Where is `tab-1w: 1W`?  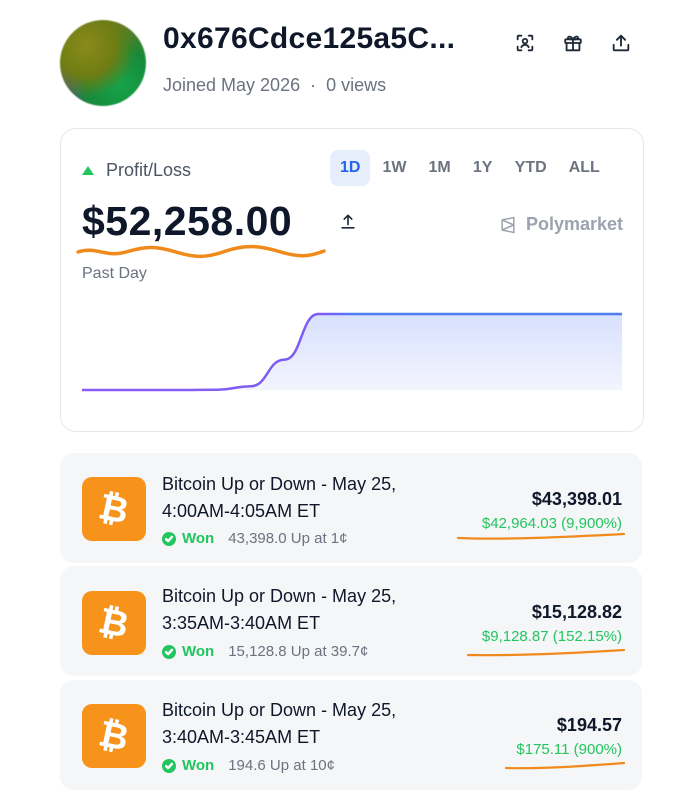 tab-1w: 1W is located at coordinates (394, 168).